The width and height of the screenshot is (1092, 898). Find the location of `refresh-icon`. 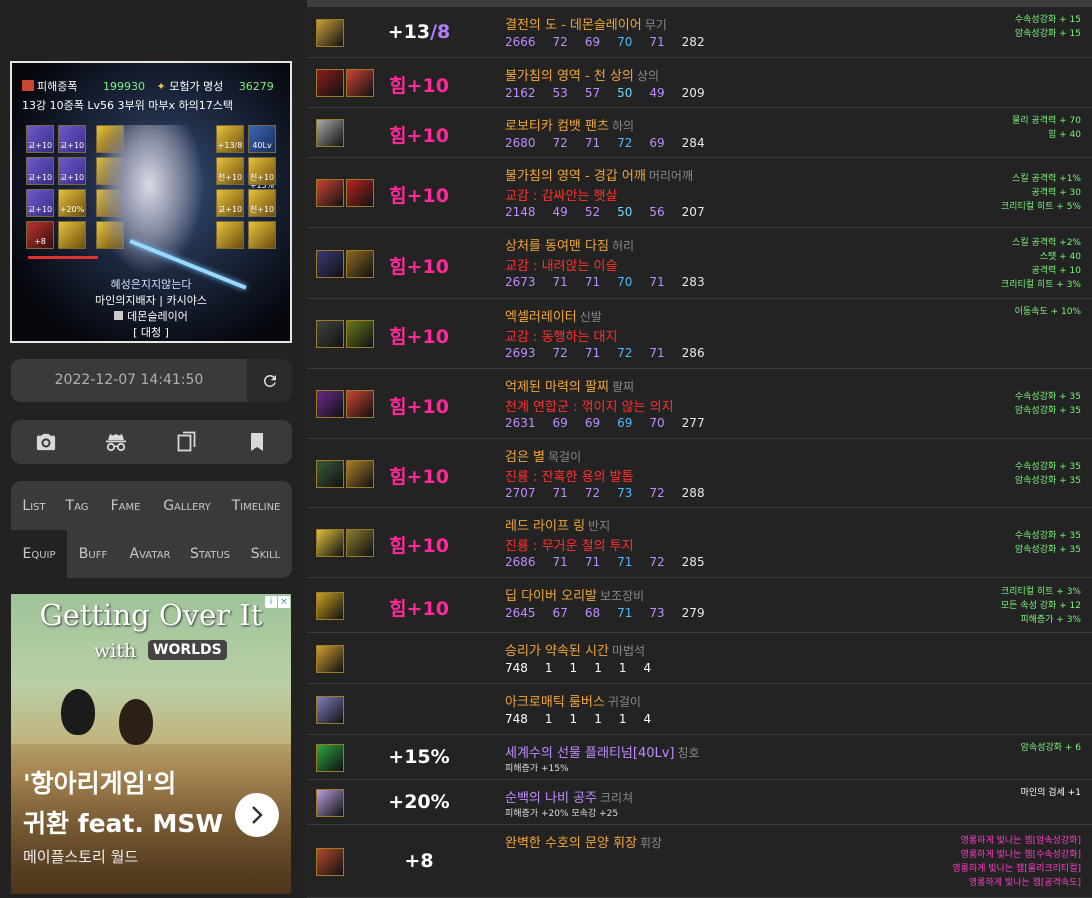

refresh-icon is located at coordinates (269, 380).